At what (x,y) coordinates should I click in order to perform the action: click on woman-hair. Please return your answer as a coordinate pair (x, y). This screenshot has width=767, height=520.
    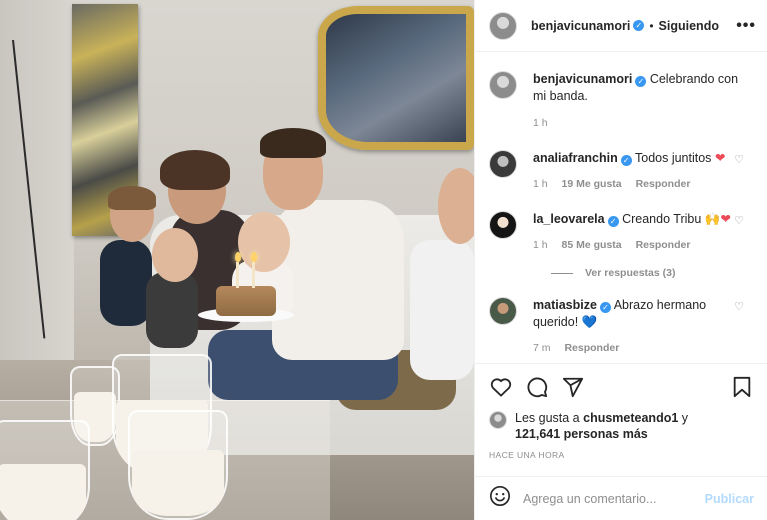
    Looking at the image, I should click on (195, 170).